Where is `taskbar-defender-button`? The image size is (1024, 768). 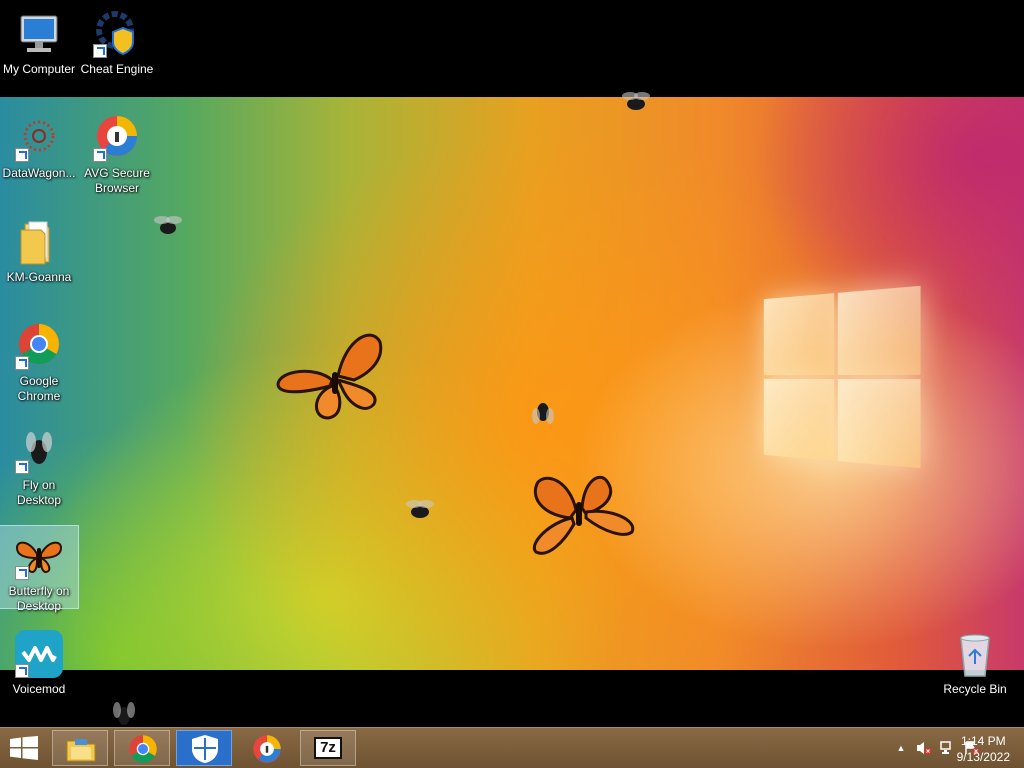 taskbar-defender-button is located at coordinates (204, 748).